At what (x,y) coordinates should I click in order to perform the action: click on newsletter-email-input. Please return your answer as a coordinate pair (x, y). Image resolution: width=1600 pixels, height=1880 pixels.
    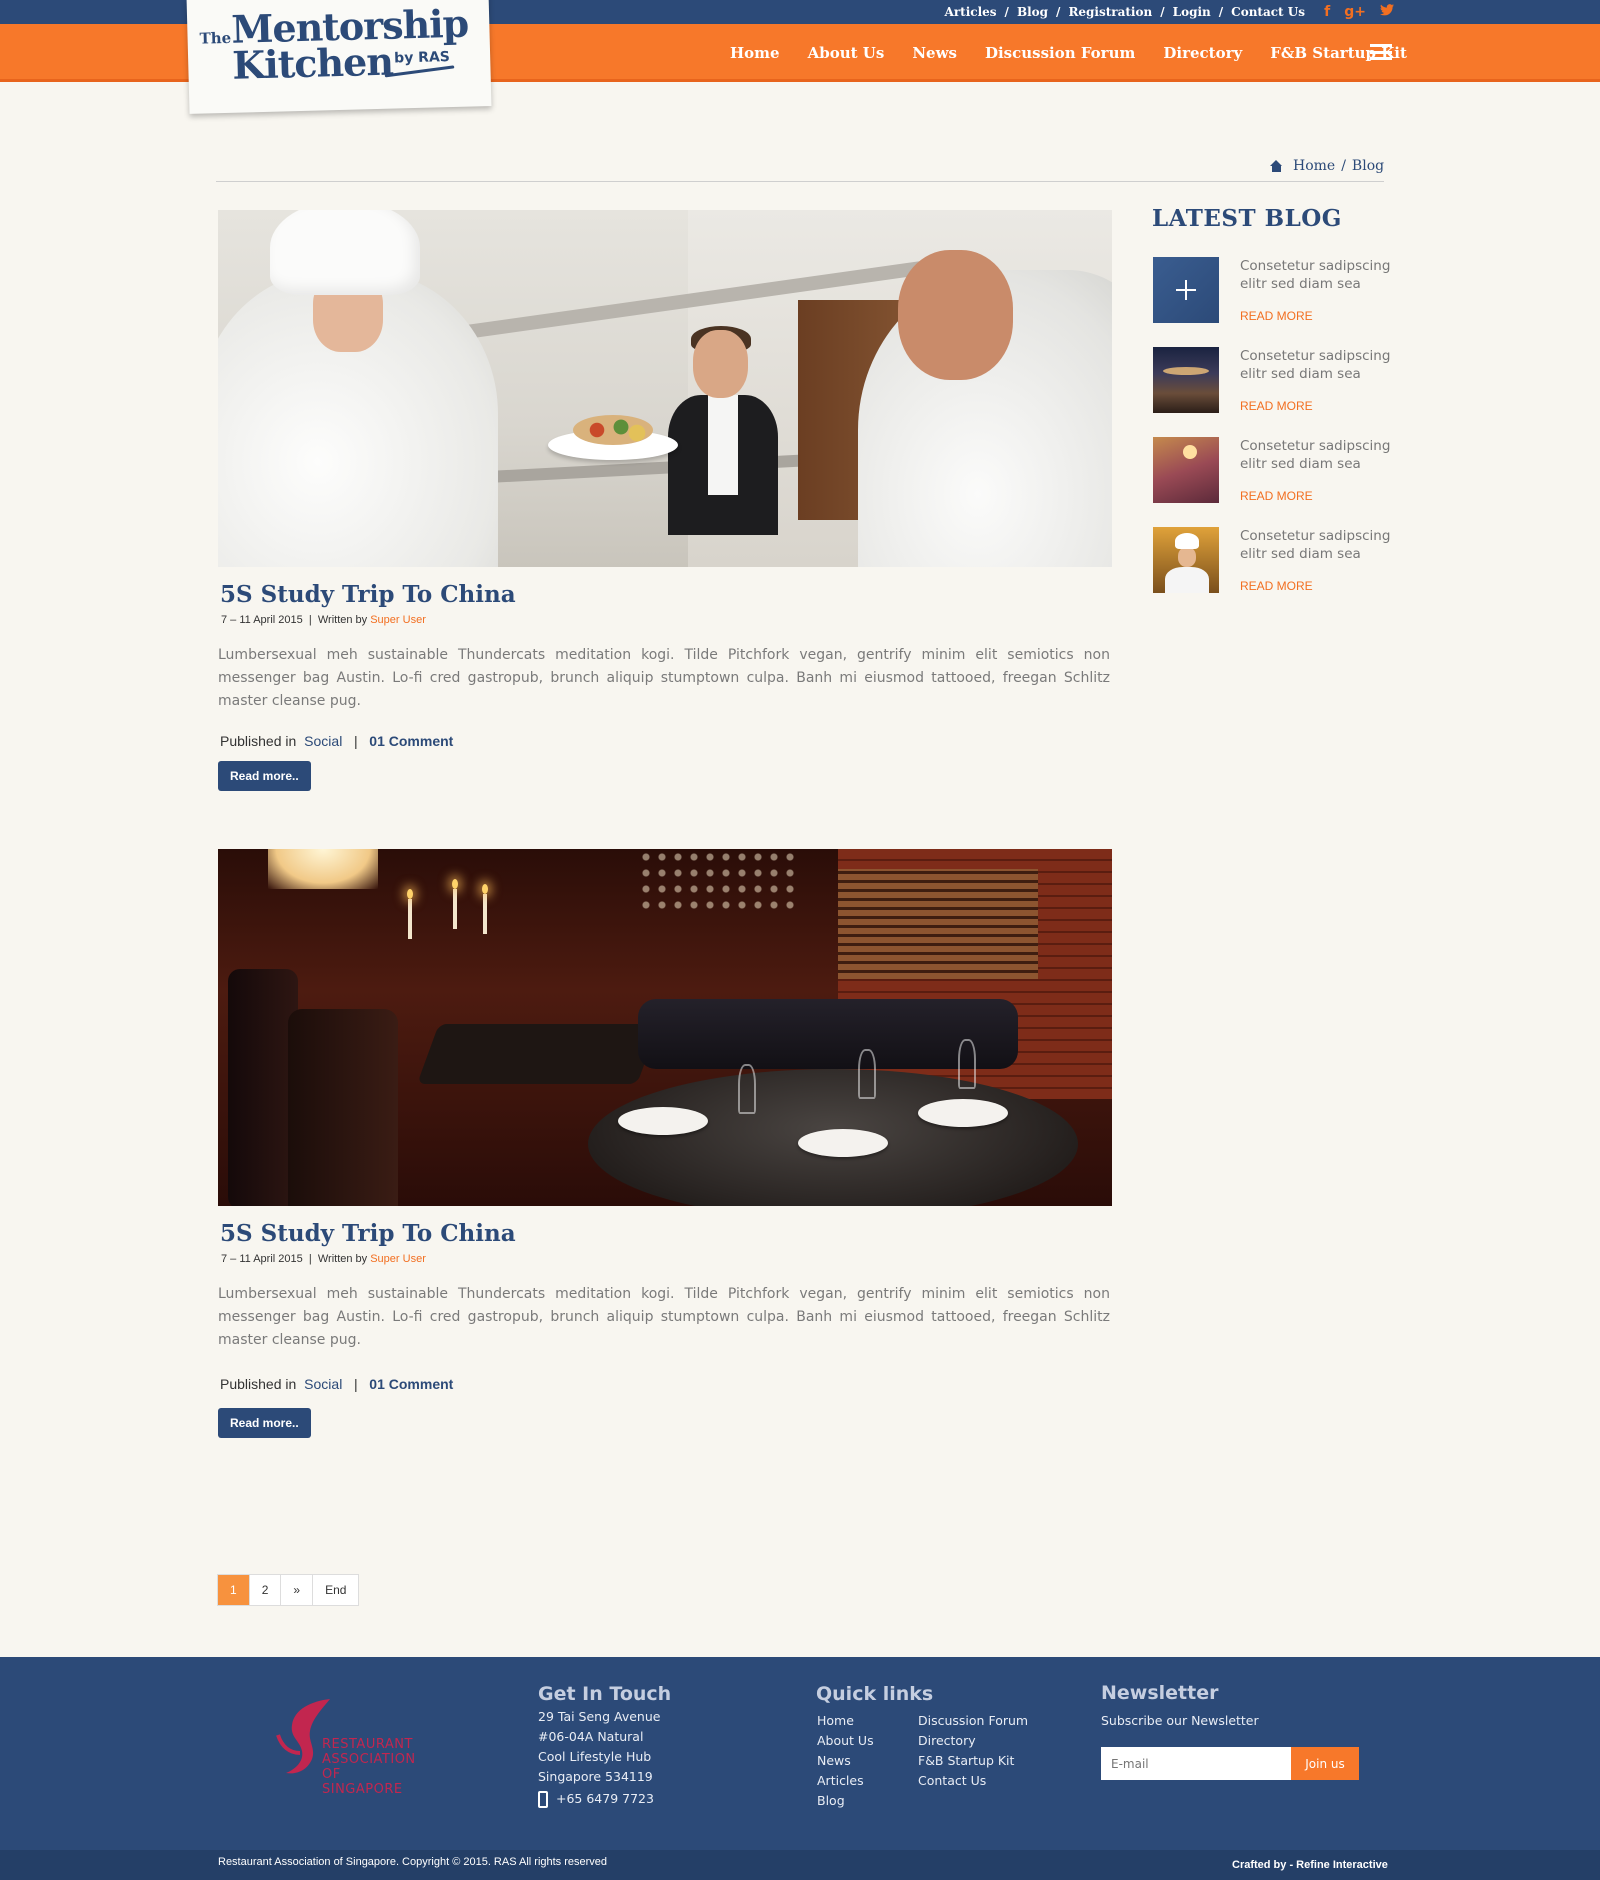
    Looking at the image, I should click on (1196, 1763).